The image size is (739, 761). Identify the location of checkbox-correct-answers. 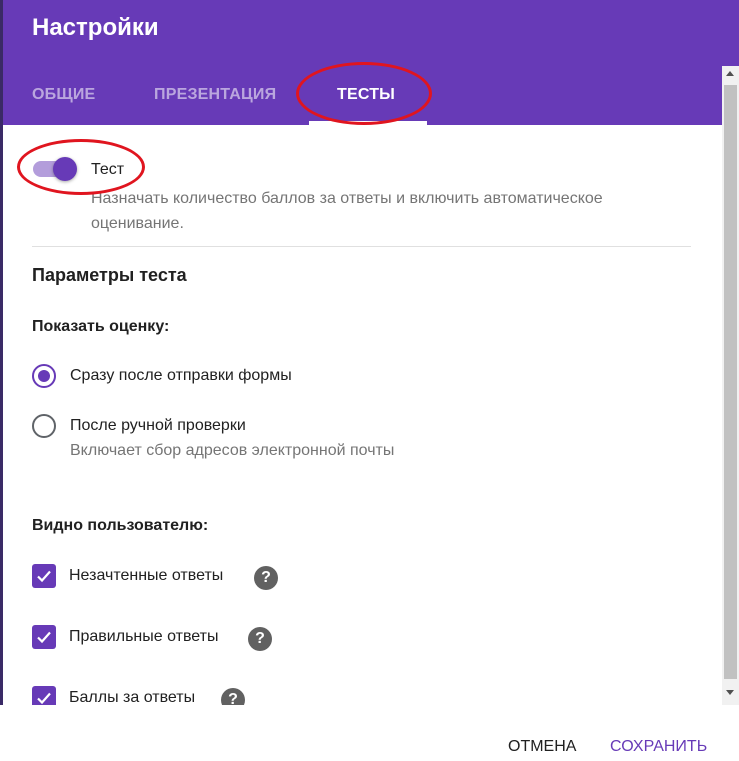
(44, 637).